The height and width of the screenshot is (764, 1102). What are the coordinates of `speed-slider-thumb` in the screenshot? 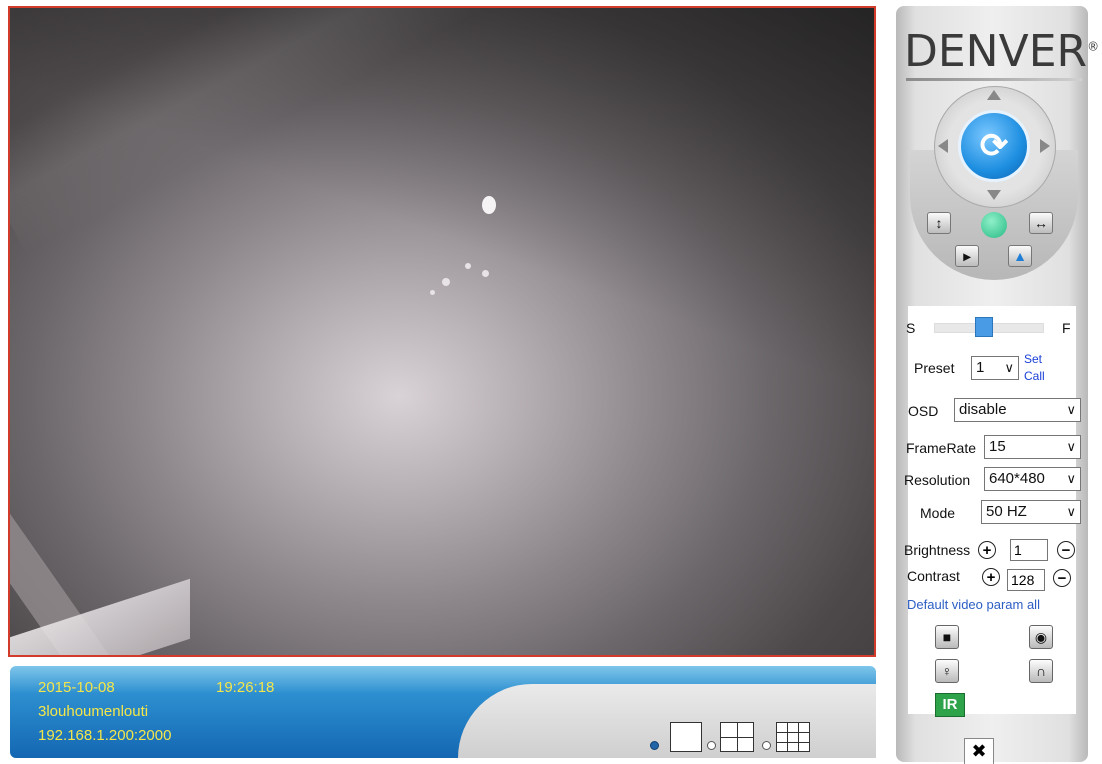 It's located at (984, 327).